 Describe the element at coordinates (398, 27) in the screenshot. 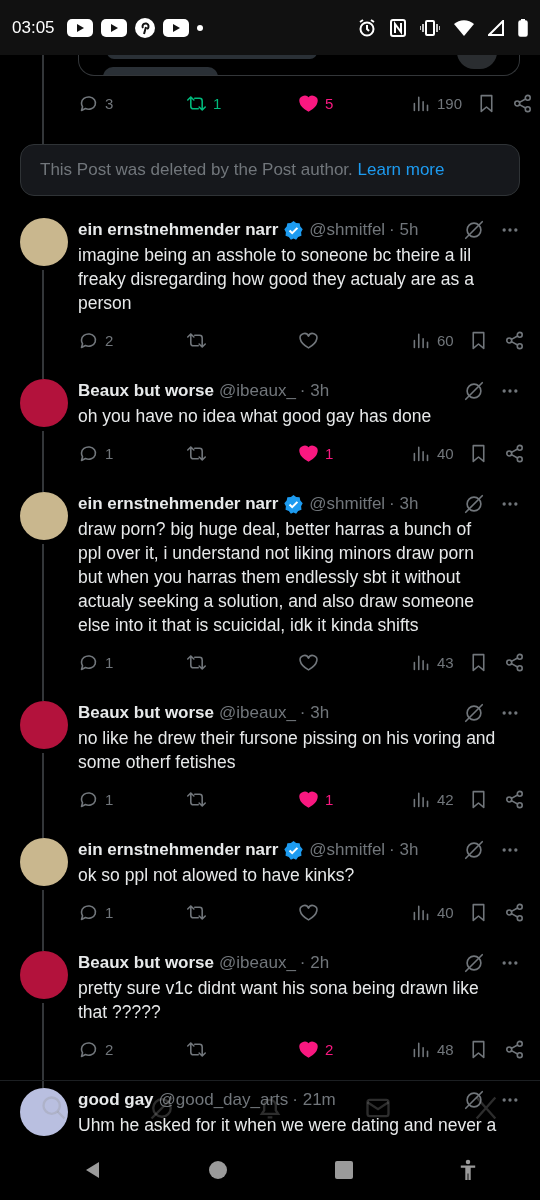

I see `nfc-icon` at that location.